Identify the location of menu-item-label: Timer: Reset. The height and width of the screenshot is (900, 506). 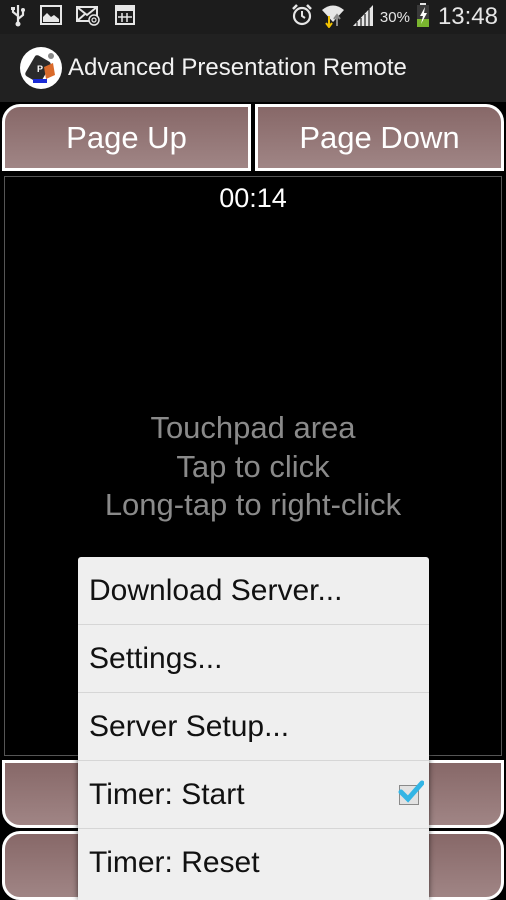
(174, 862).